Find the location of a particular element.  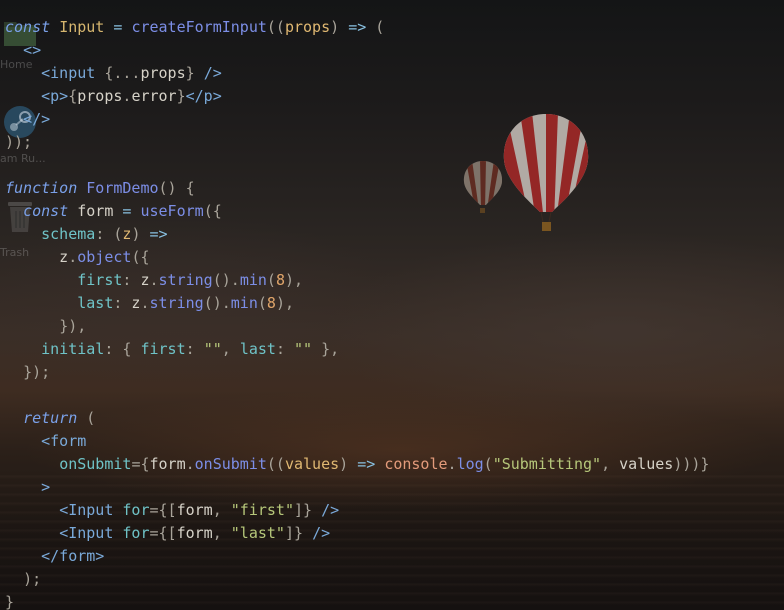

code-token: { is located at coordinates (190, 188).